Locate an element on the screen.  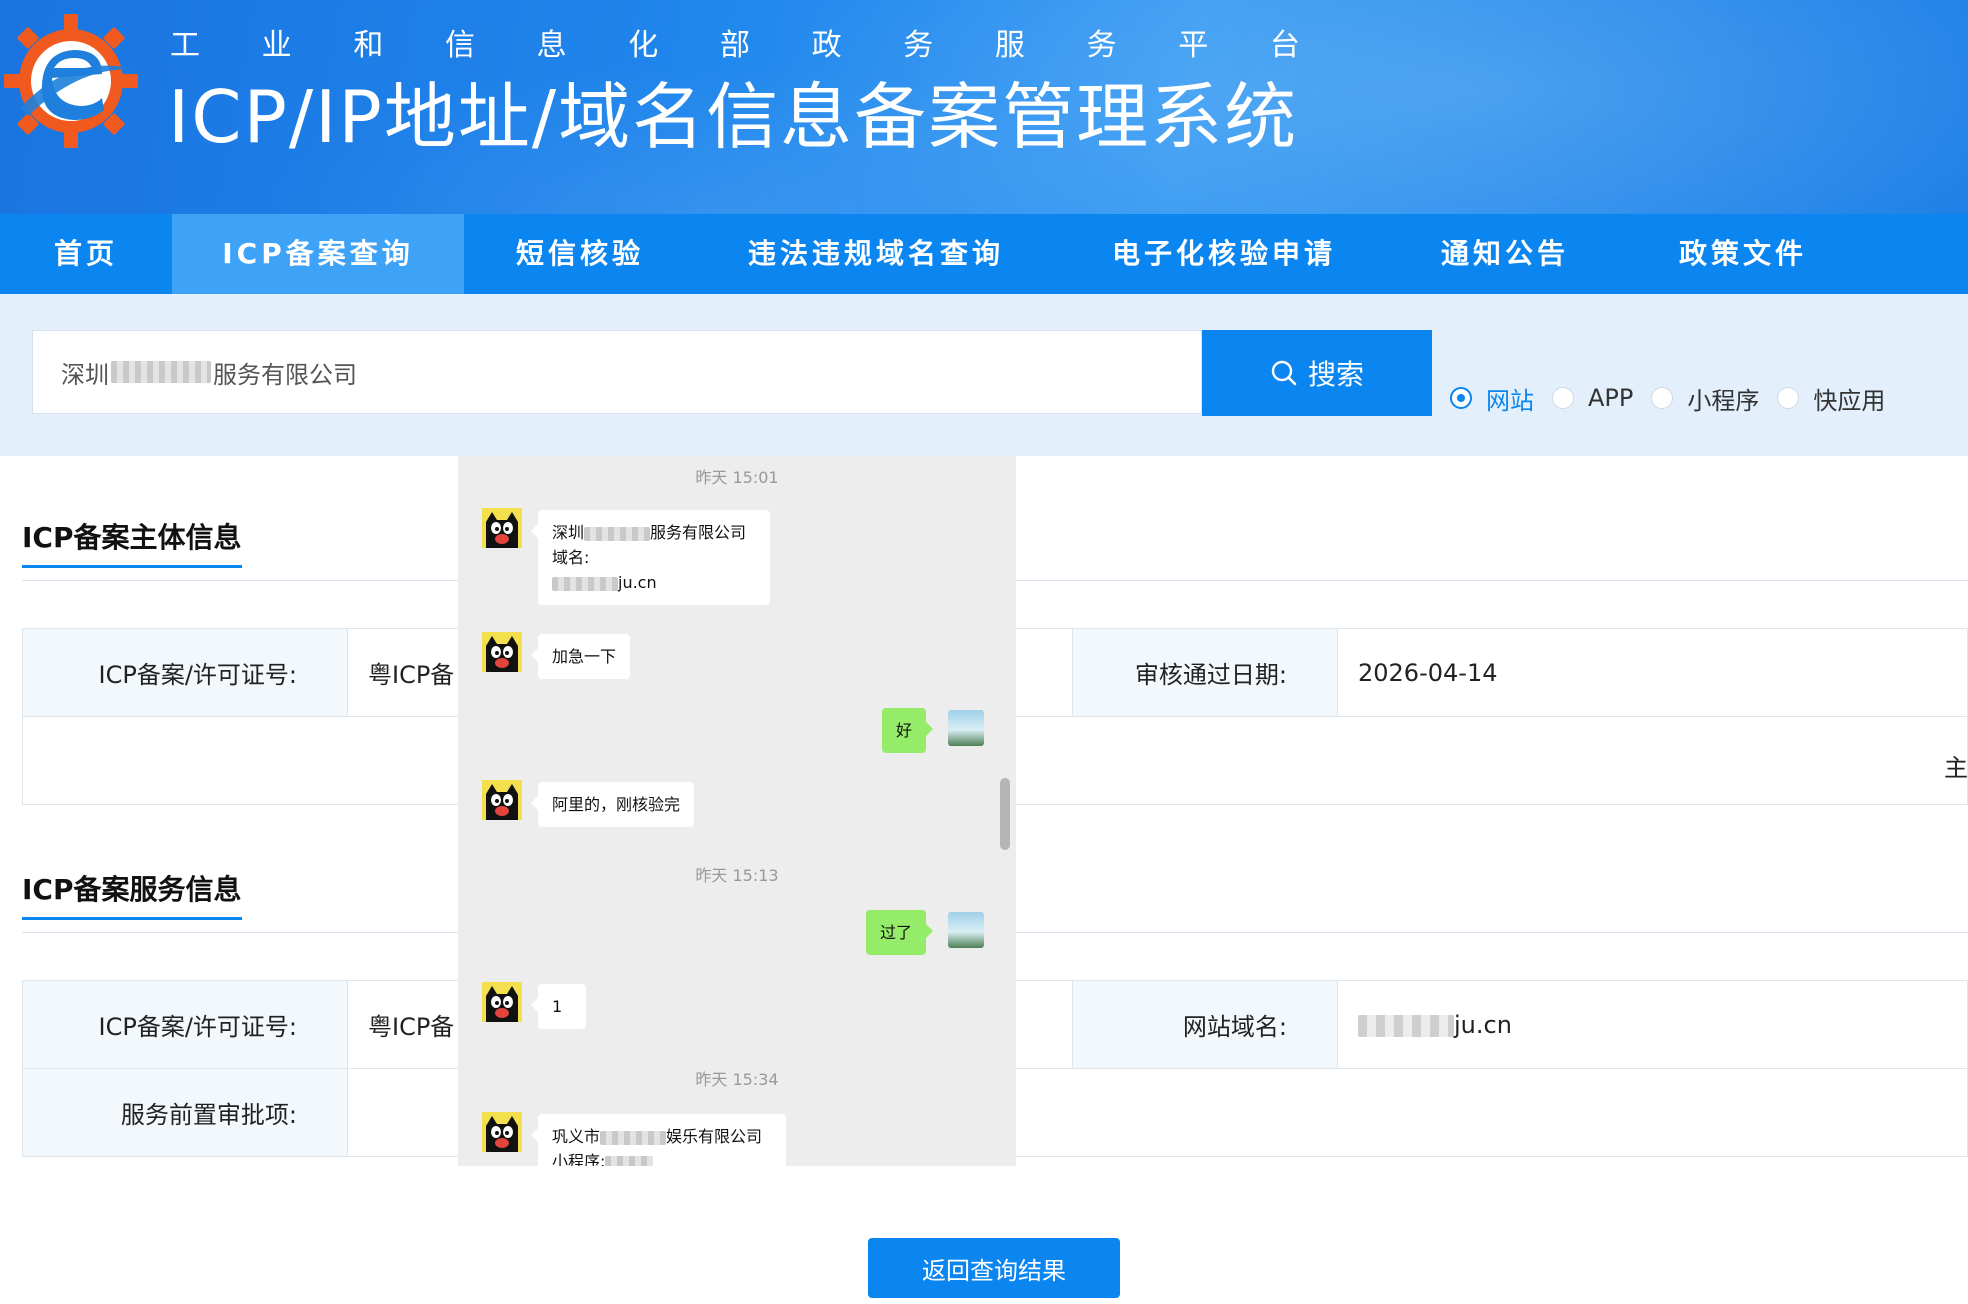
type-radio-group: 网站 APP 小程序 快应用 is located at coordinates (1667, 398).